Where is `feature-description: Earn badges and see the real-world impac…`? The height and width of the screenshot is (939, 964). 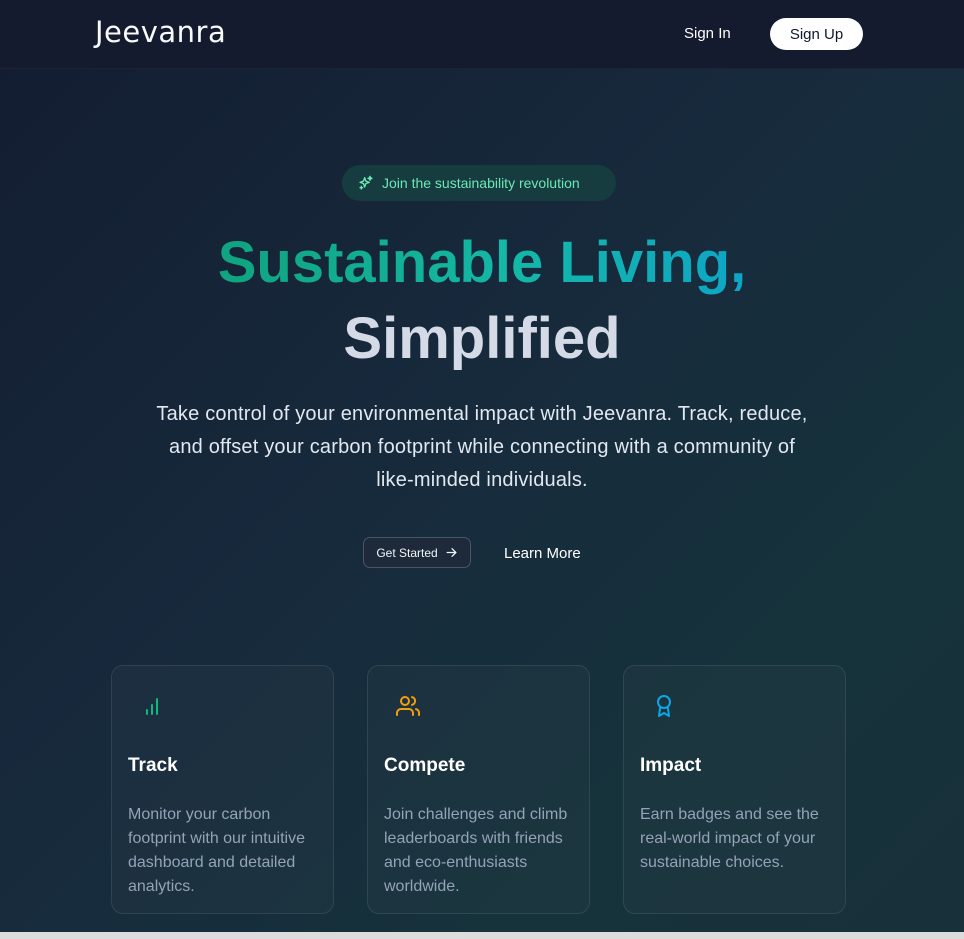
feature-description: Earn badges and see the real-world impac… is located at coordinates (729, 838).